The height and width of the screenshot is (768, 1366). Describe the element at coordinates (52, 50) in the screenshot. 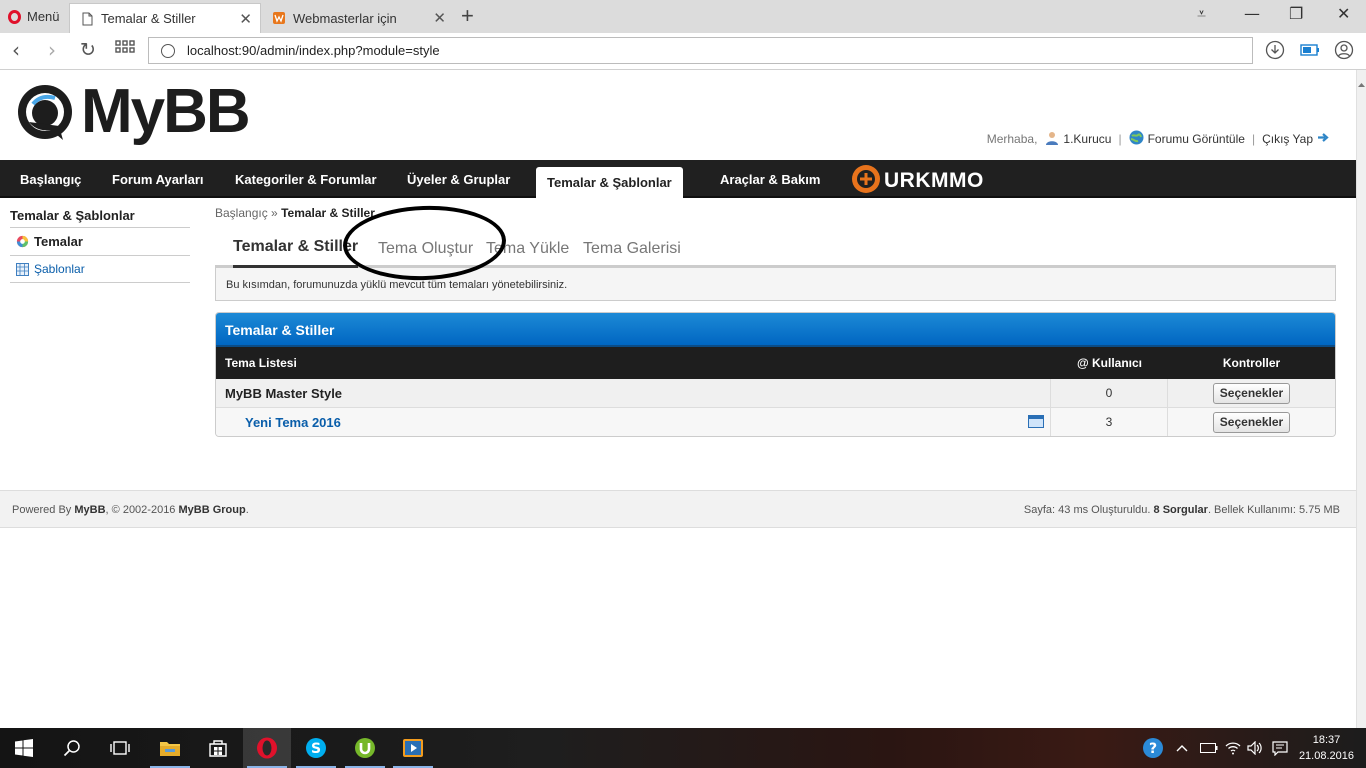

I see `forward-icon: ›` at that location.